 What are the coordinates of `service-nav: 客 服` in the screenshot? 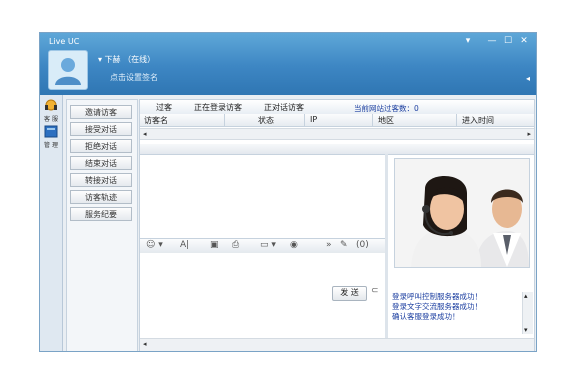 It's located at (51, 111).